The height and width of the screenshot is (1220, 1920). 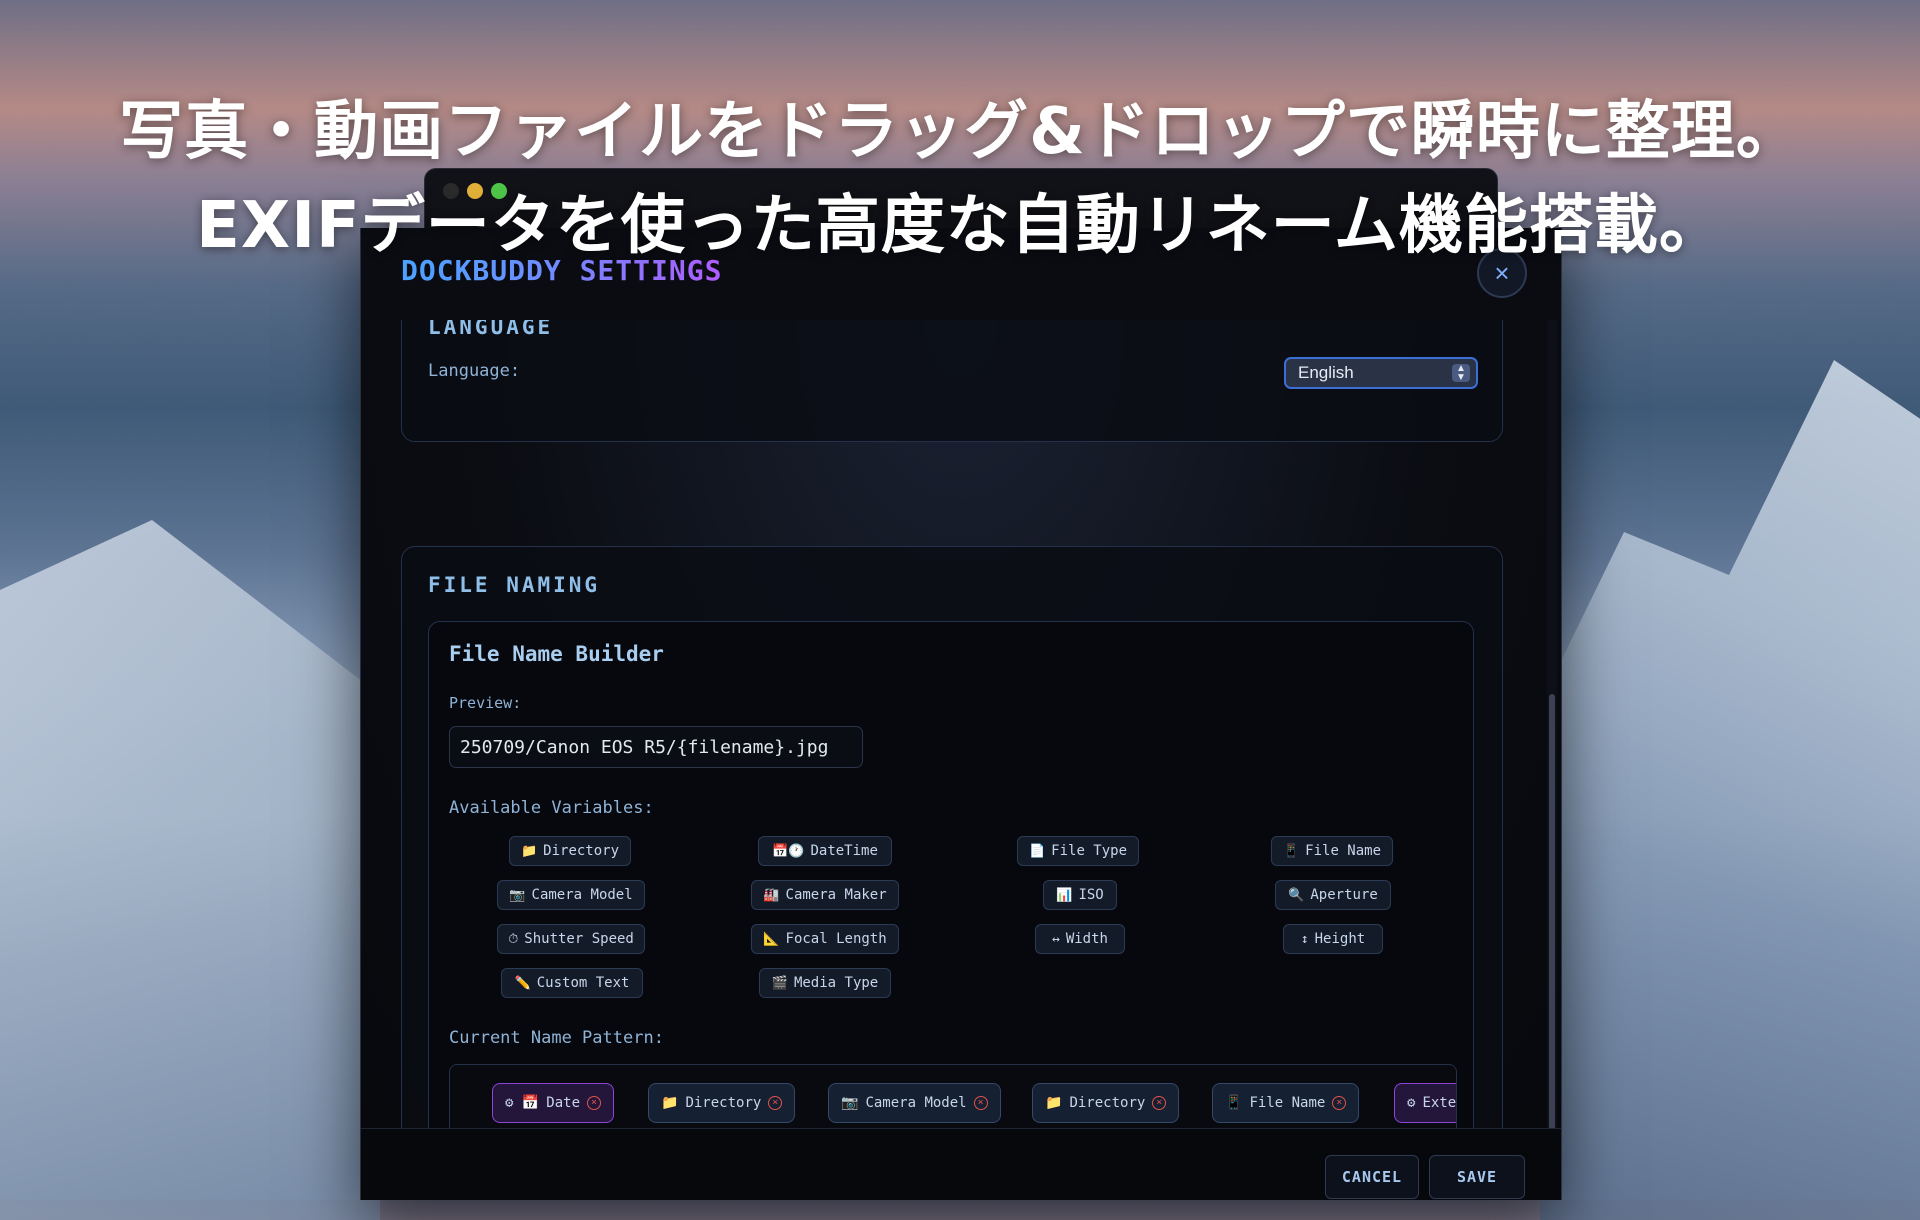 What do you see at coordinates (491, 329) in the screenshot?
I see `language-section-title: LANGUAGE` at bounding box center [491, 329].